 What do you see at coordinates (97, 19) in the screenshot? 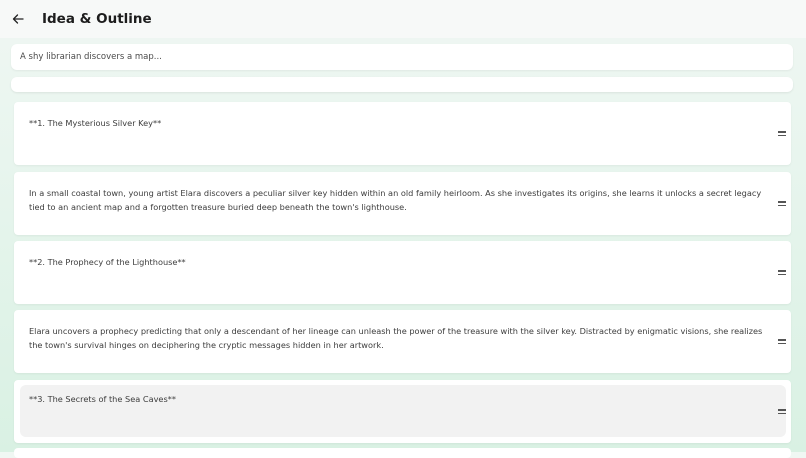
I see `page-title: Idea & Outline` at bounding box center [97, 19].